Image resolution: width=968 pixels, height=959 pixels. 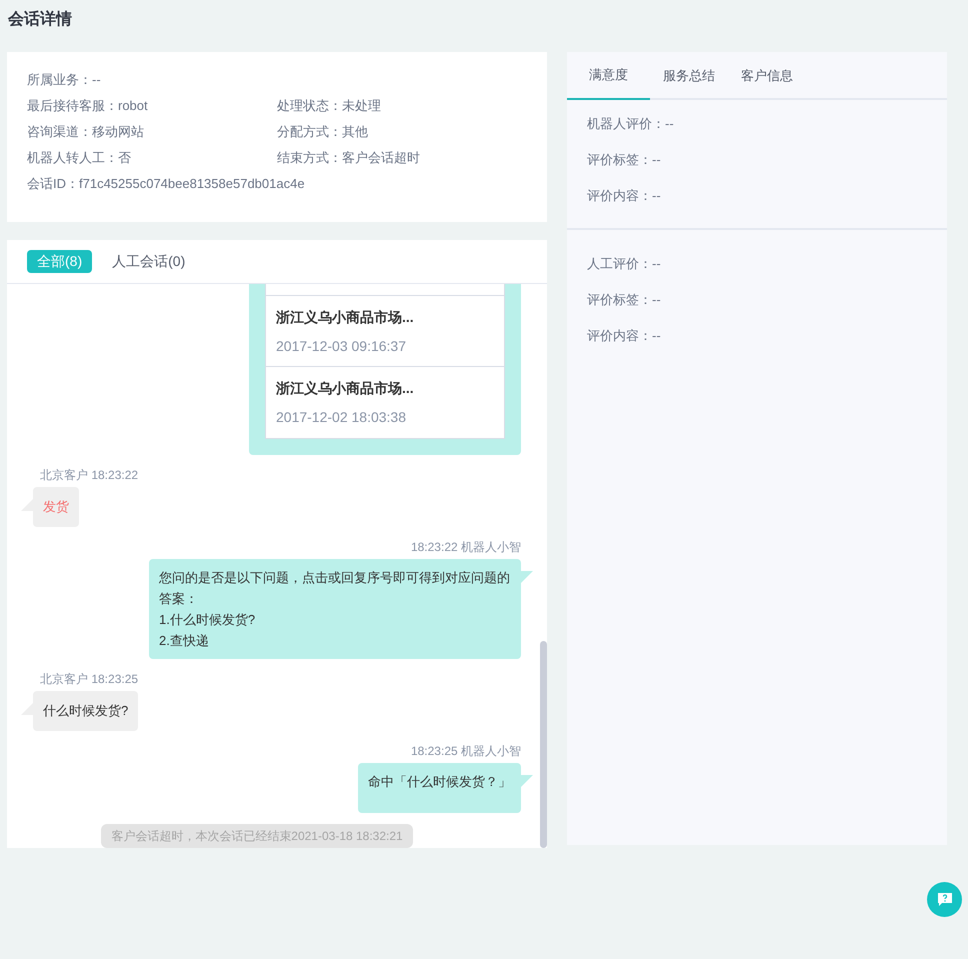 I want to click on side-tab: 服务总结, so click(x=689, y=76).